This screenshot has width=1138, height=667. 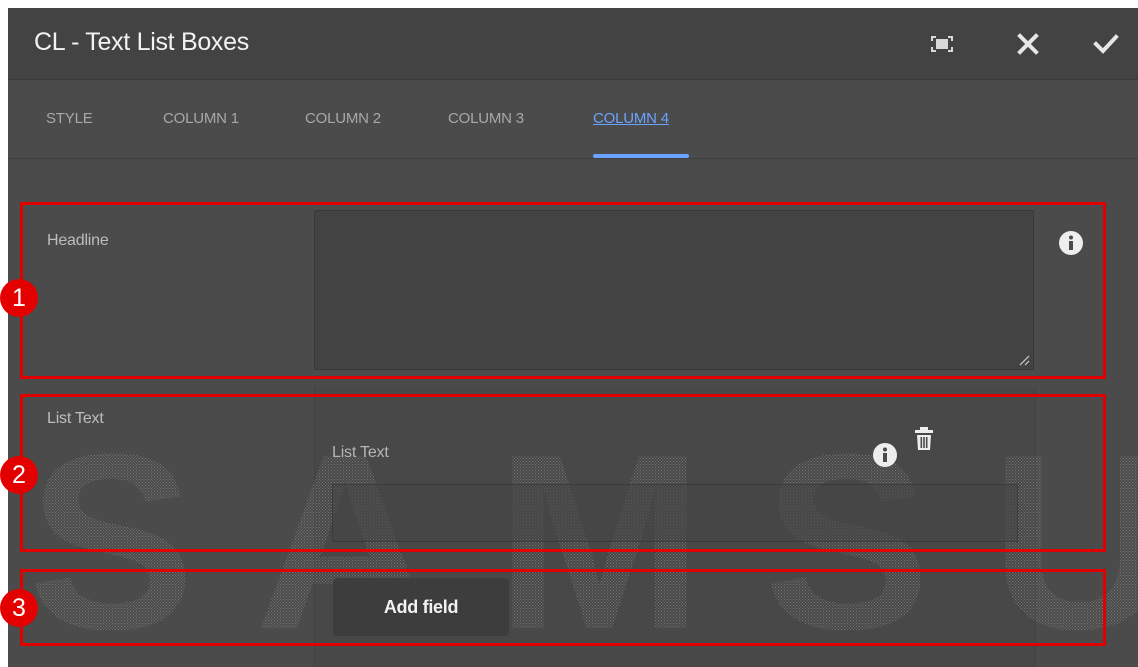 What do you see at coordinates (631, 118) in the screenshot?
I see `tab-column-4: COLUMN 4` at bounding box center [631, 118].